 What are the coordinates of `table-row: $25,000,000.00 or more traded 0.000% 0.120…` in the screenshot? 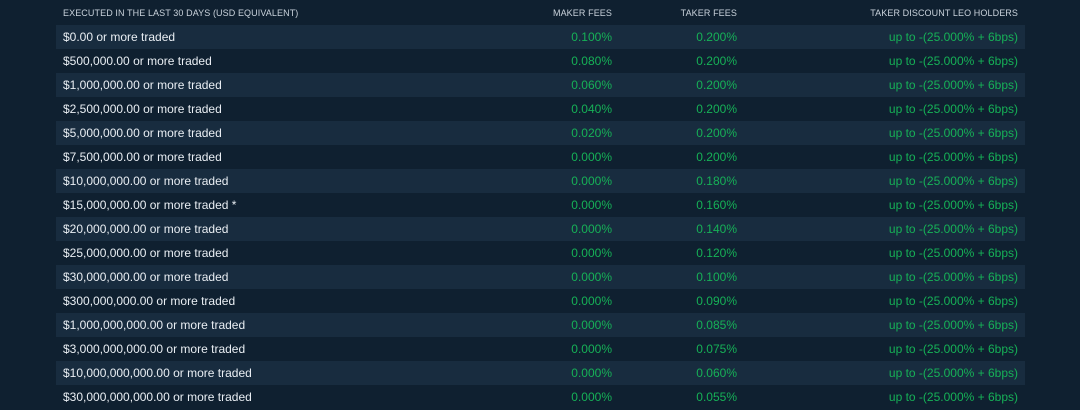 It's located at (540, 253).